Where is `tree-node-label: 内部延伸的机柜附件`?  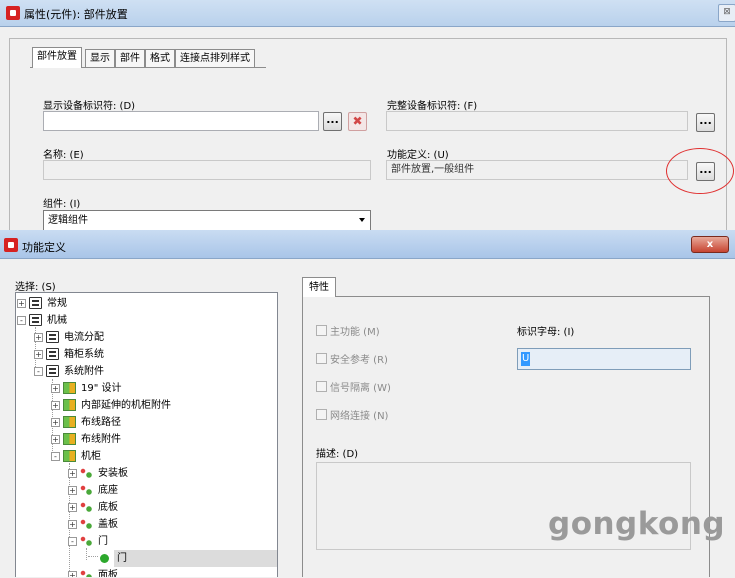
tree-node-label: 内部延伸的机柜附件 is located at coordinates (126, 405).